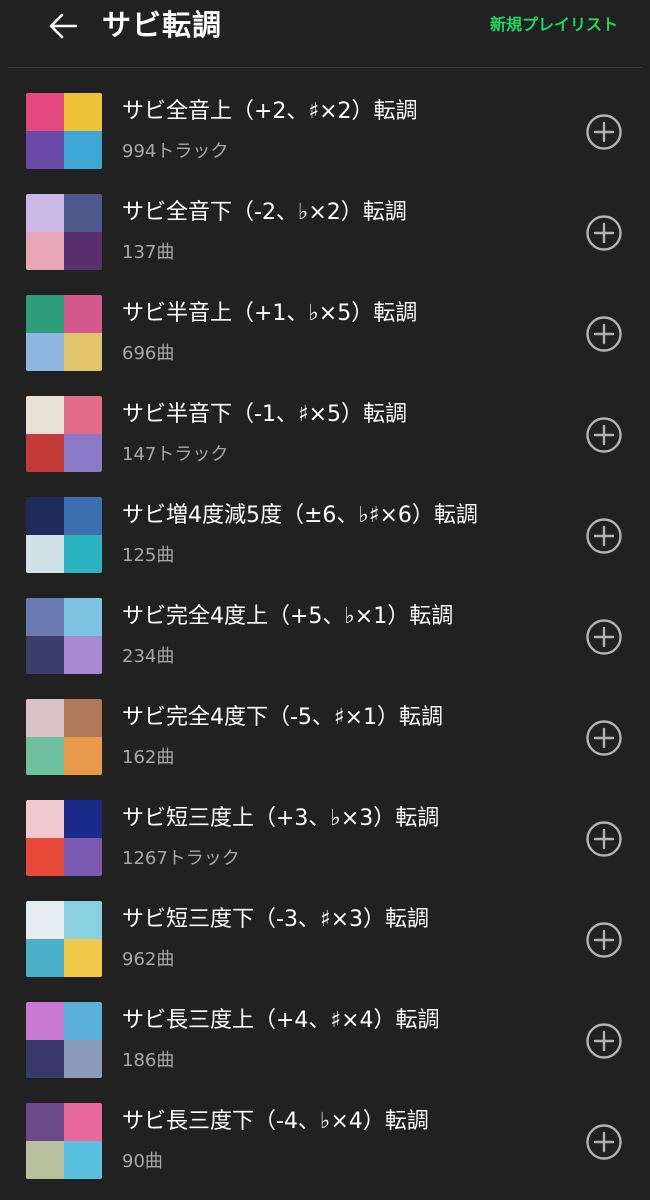  Describe the element at coordinates (148, 353) in the screenshot. I see `playlist-track-count: 696曲` at that location.